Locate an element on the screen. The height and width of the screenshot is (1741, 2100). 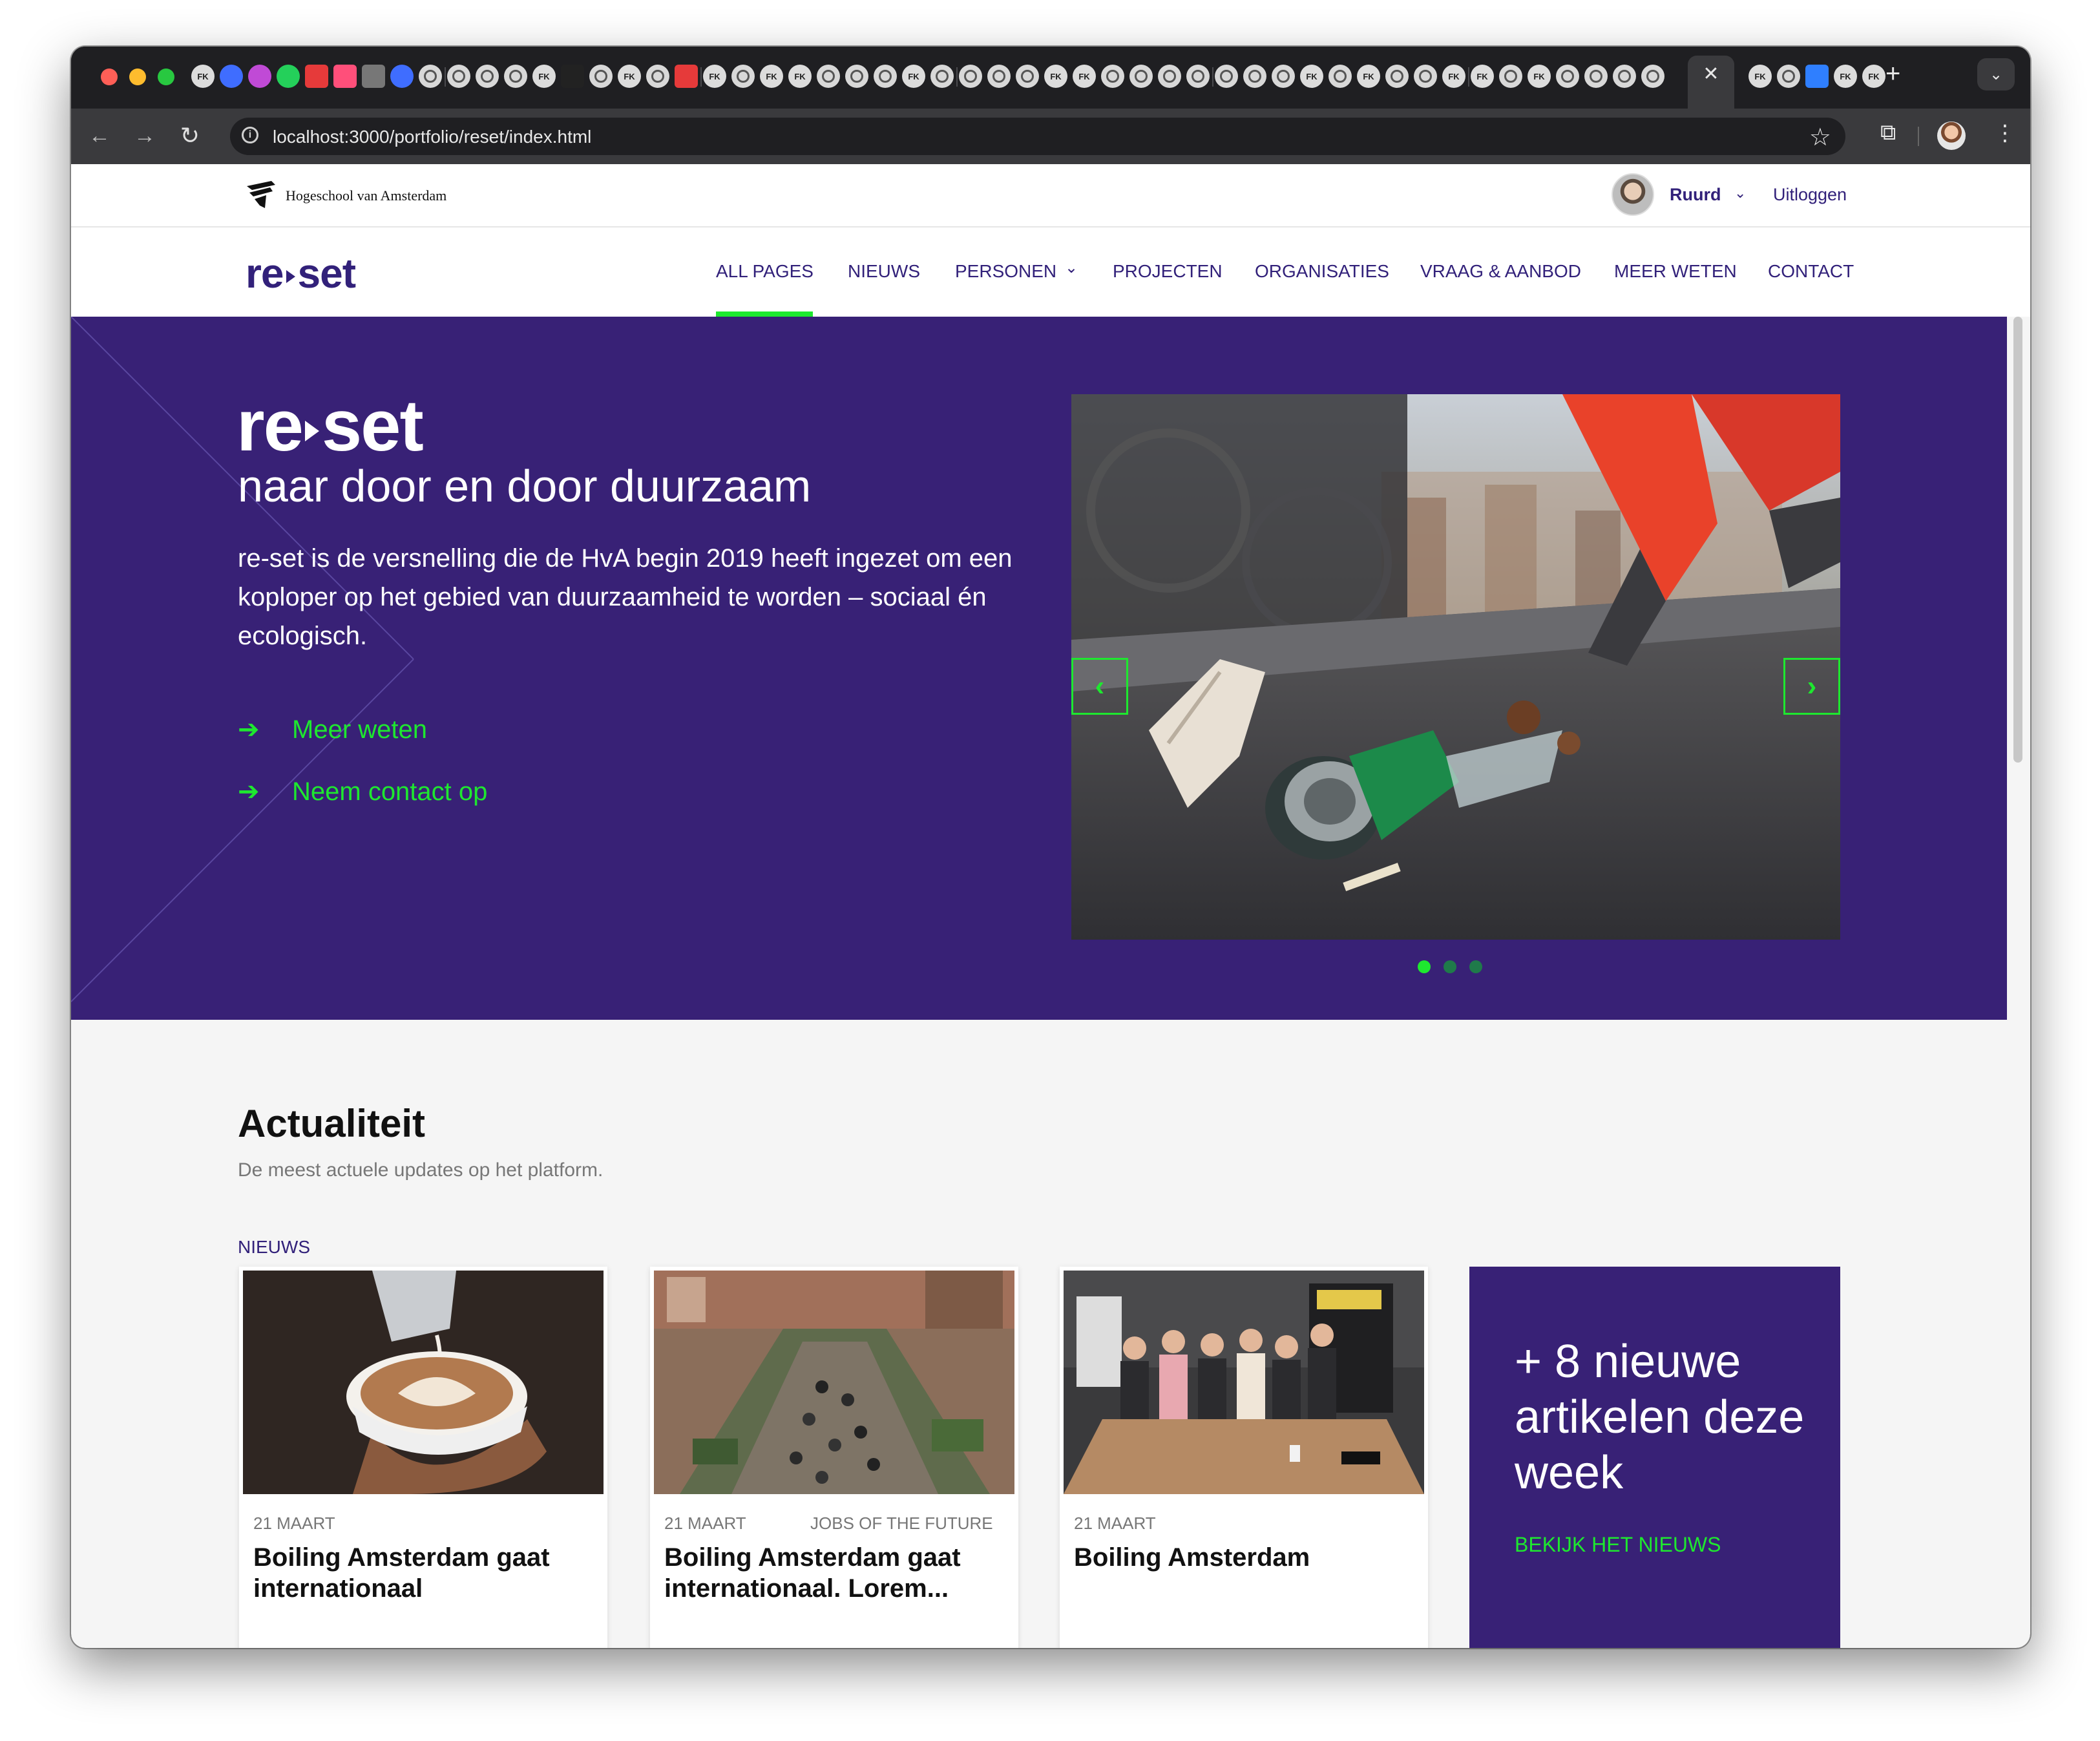
reload-icon: ↻ is located at coordinates (190, 135).